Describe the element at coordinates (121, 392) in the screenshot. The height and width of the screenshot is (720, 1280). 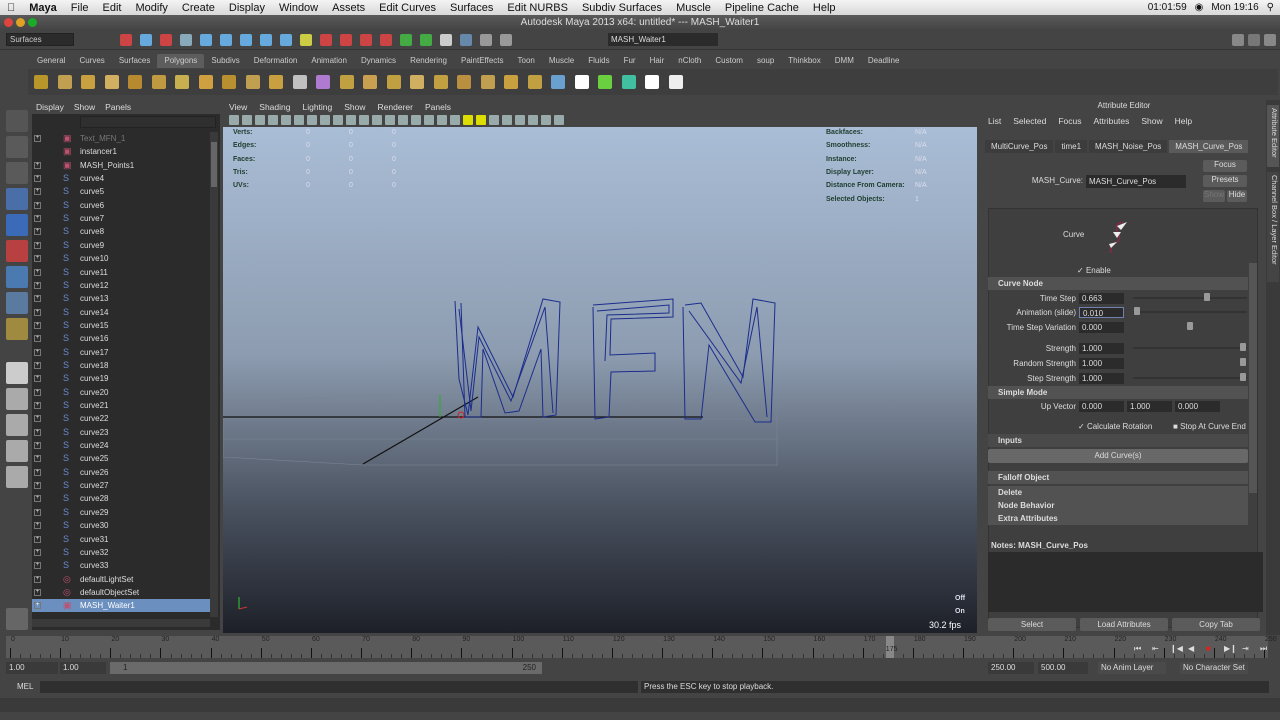
I see `outliner-item: + Scurve20` at that location.